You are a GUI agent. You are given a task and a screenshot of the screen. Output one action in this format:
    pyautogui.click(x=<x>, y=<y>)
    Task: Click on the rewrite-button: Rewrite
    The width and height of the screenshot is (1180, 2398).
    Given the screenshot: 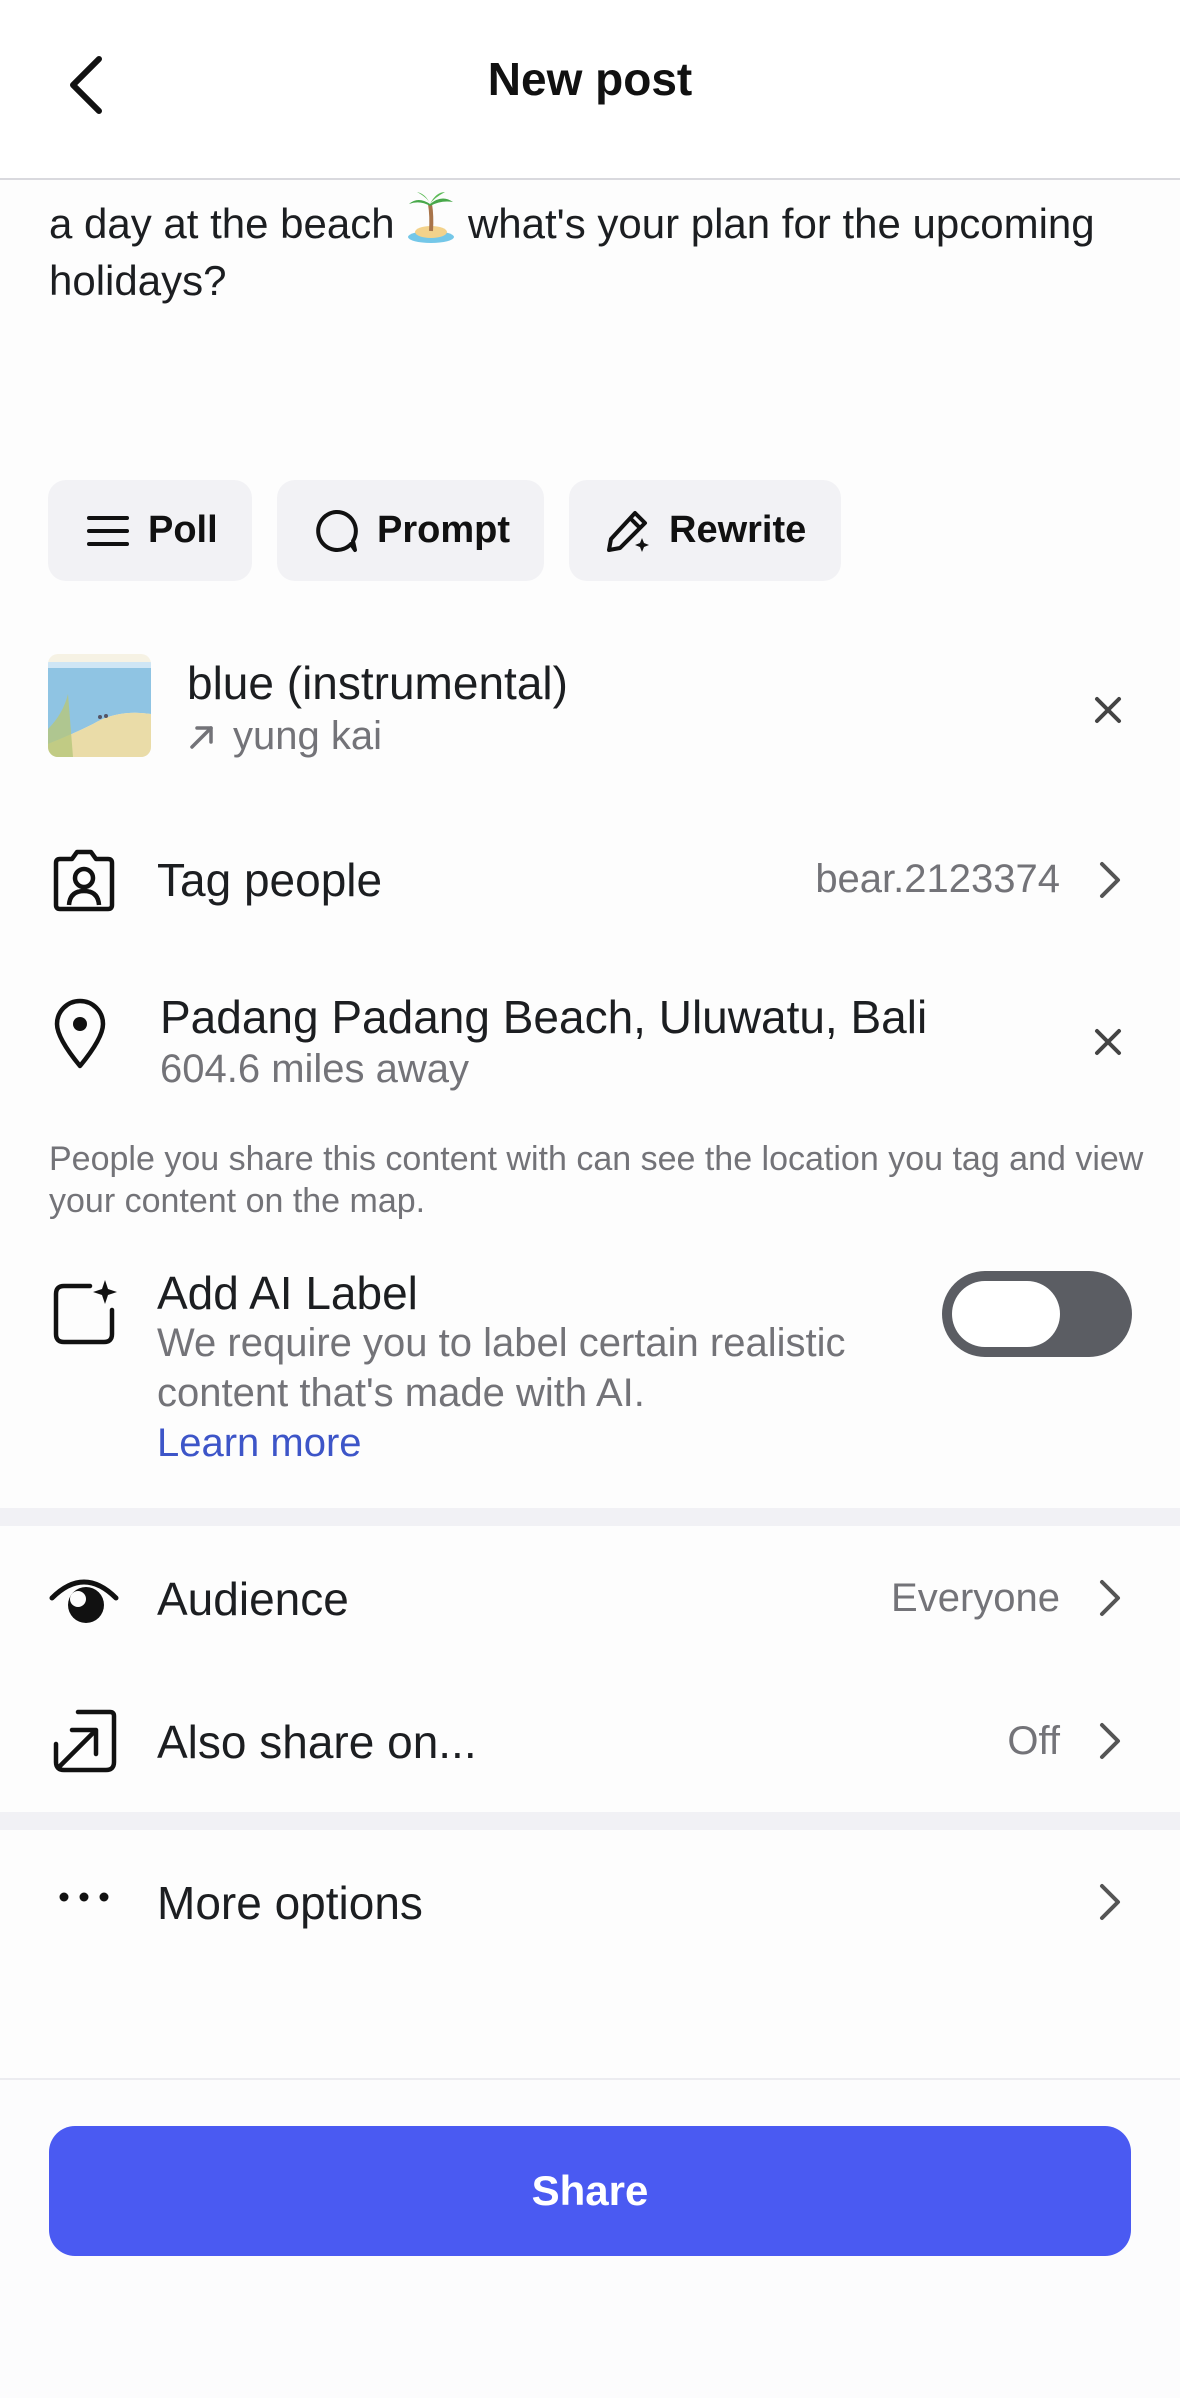 What is the action you would take?
    pyautogui.click(x=705, y=530)
    